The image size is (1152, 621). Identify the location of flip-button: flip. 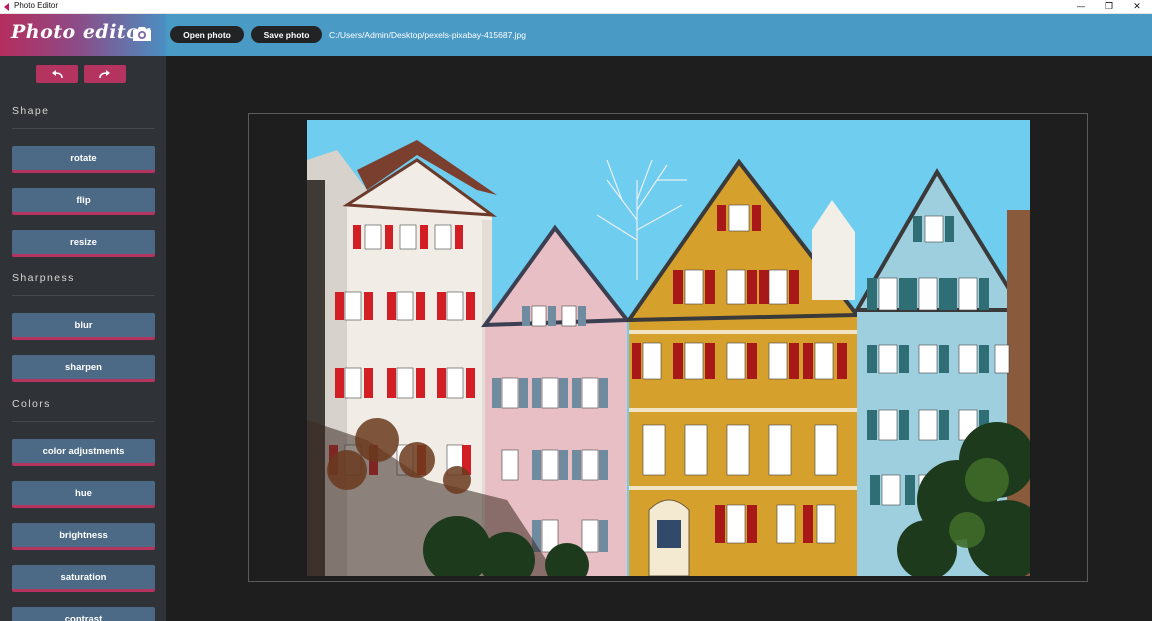
(83, 200).